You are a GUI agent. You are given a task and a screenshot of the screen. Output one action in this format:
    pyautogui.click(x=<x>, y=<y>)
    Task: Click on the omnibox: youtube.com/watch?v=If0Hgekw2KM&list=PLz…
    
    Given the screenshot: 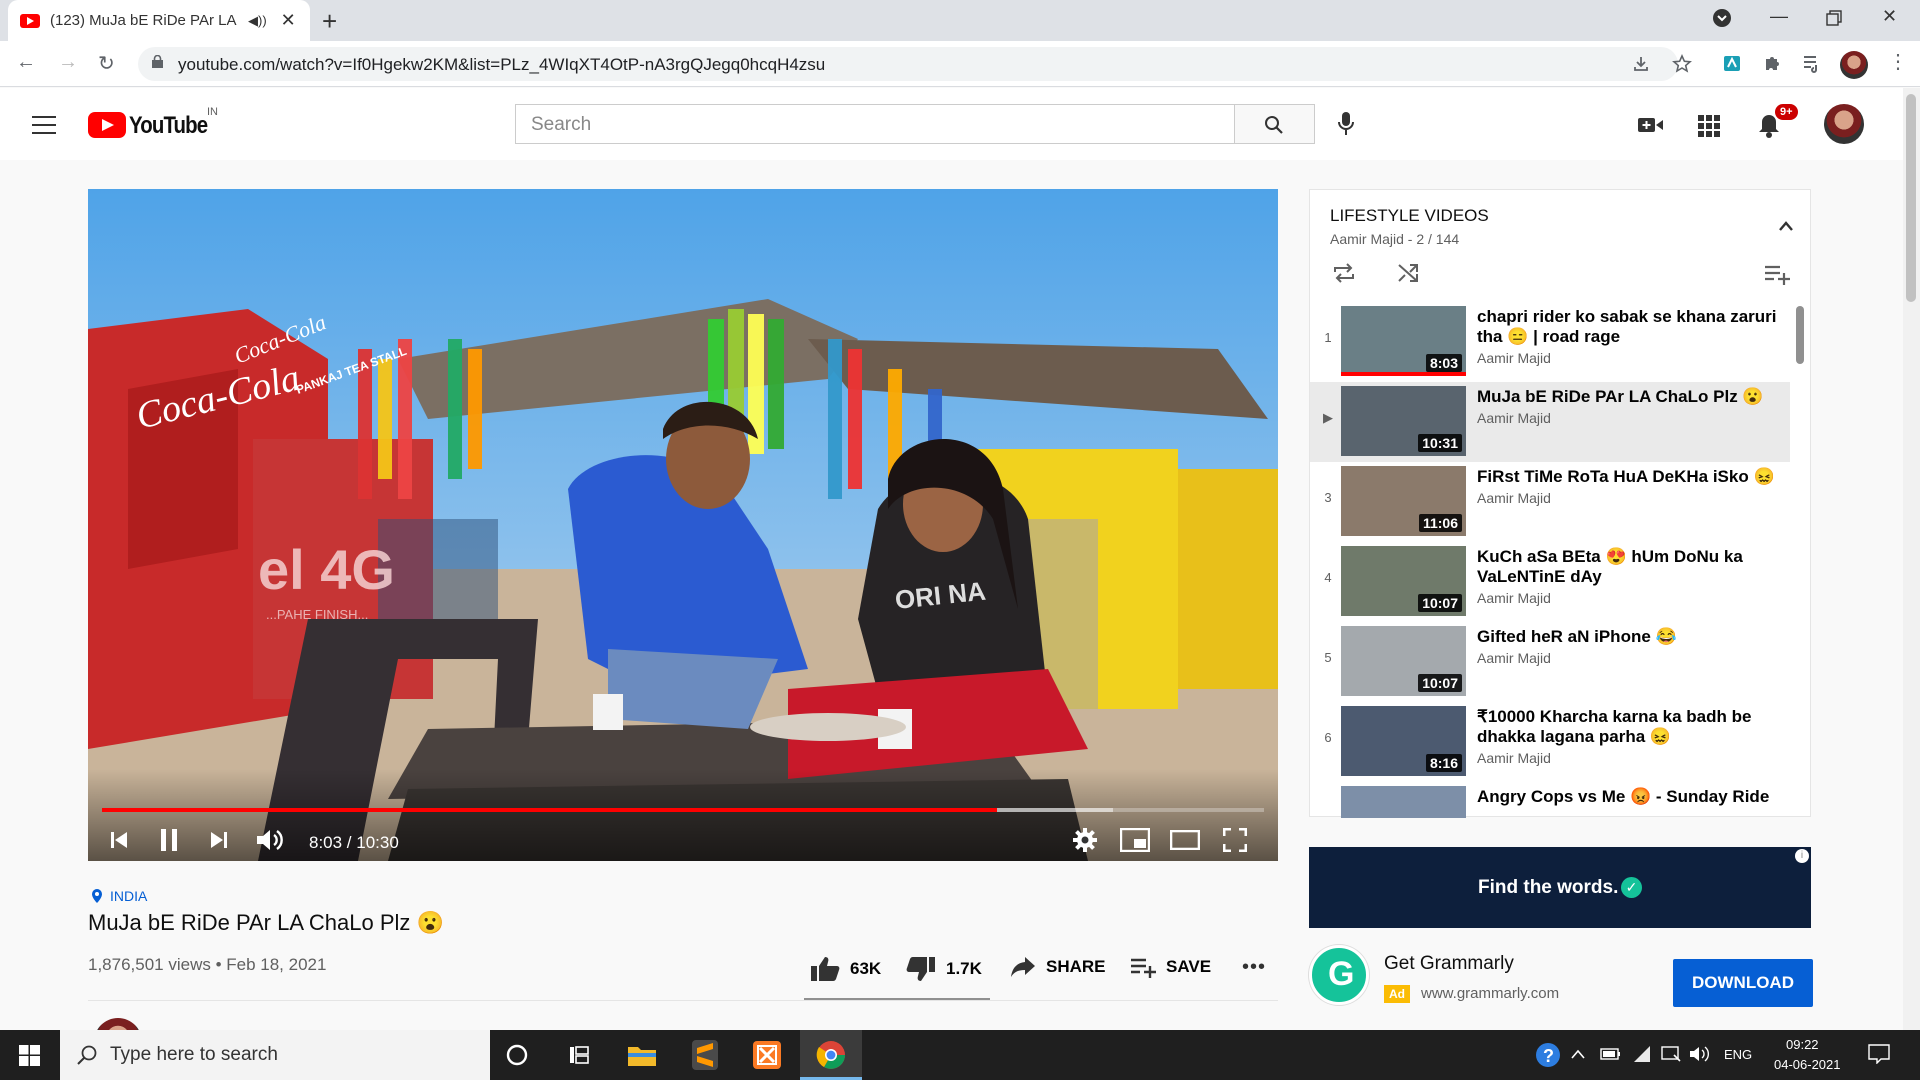 What is the action you would take?
    pyautogui.click(x=915, y=64)
    